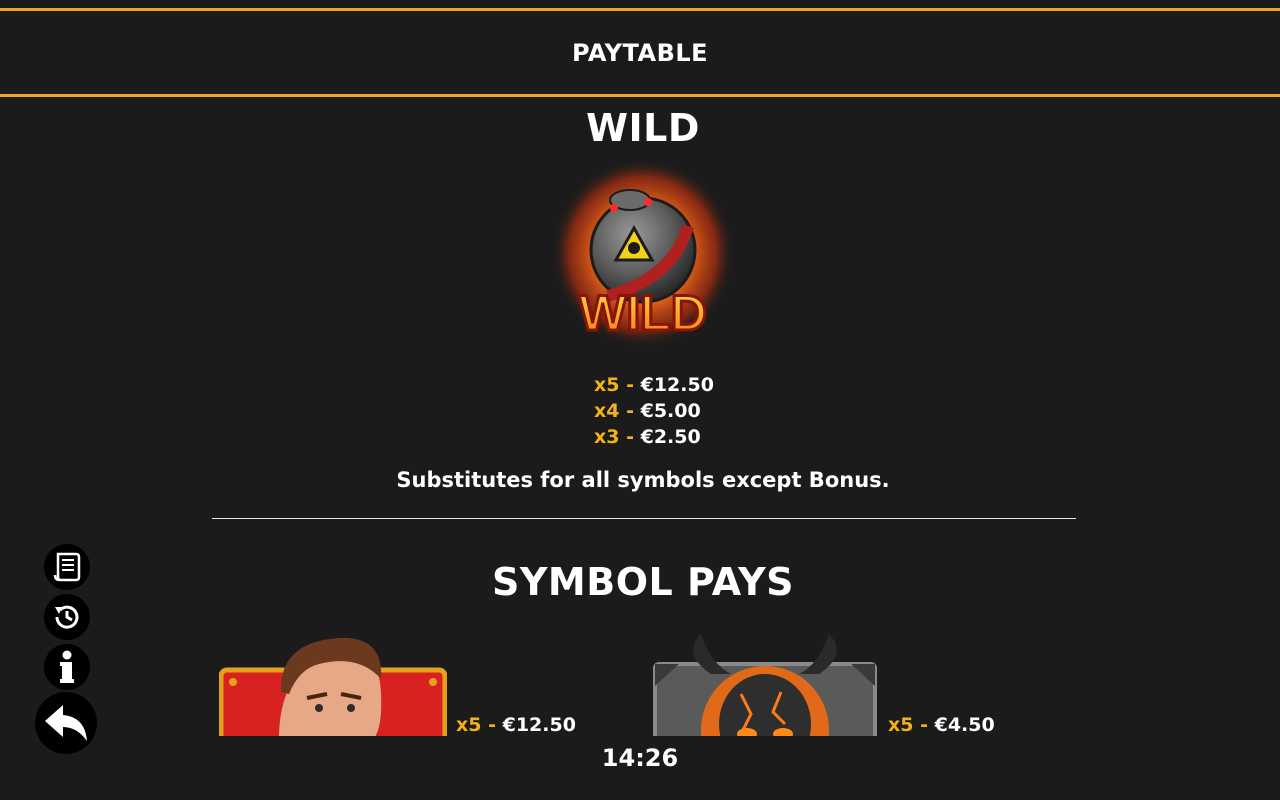  I want to click on back-button, so click(66, 723).